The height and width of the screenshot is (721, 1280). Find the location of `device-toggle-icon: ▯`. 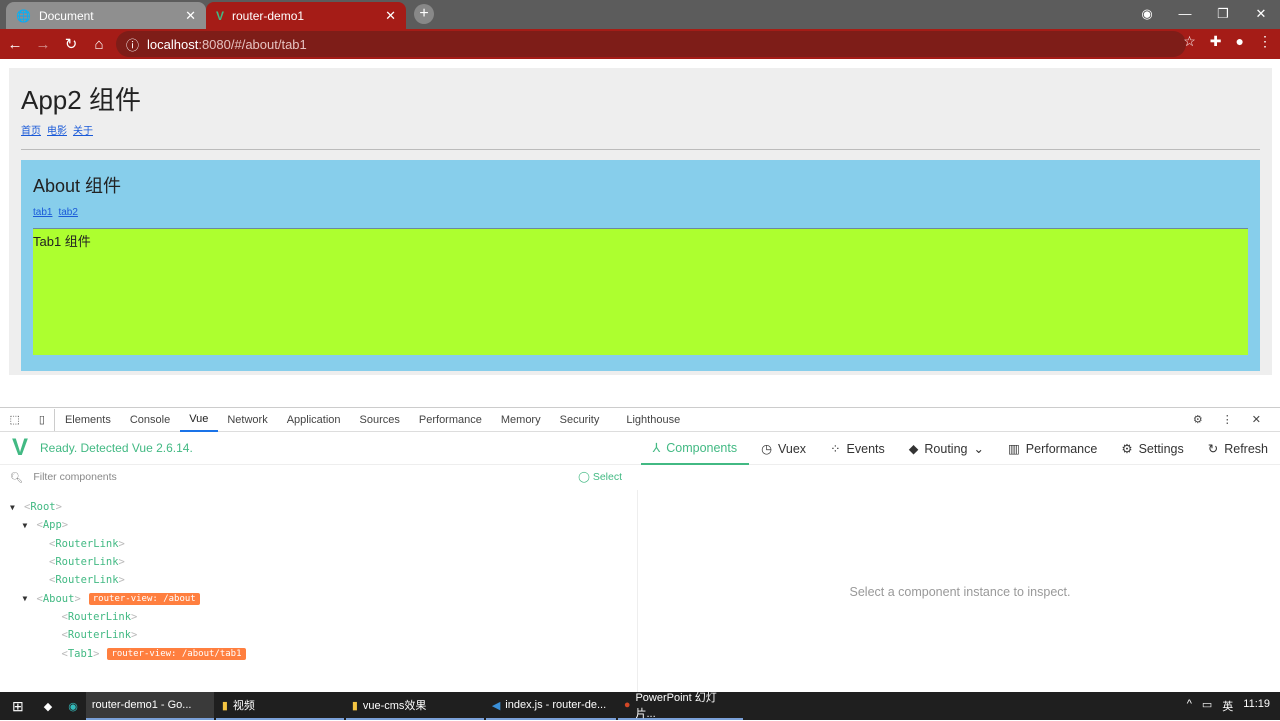

device-toggle-icon: ▯ is located at coordinates (42, 419).